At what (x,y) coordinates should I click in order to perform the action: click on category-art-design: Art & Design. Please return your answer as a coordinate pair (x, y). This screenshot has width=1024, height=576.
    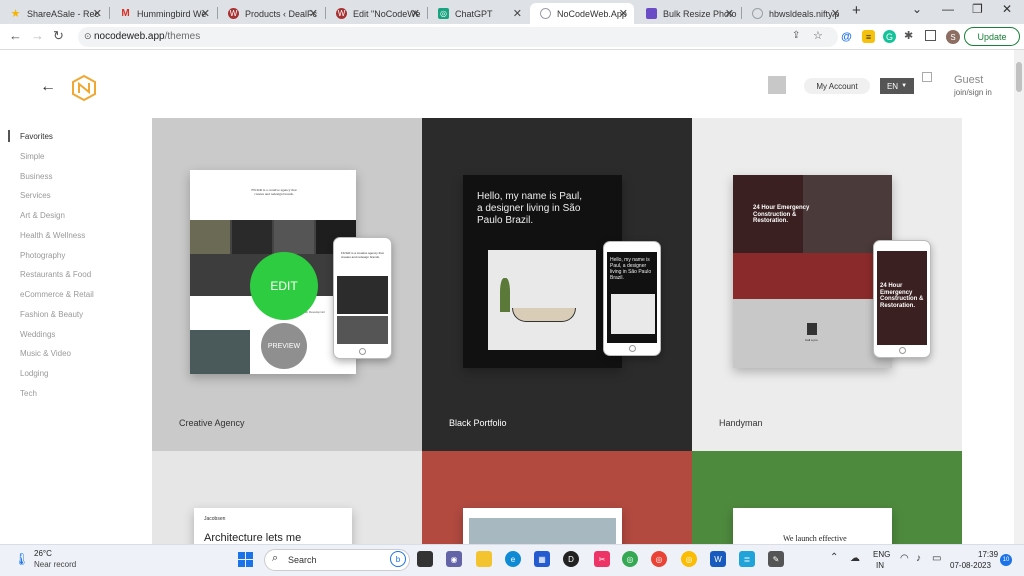
    Looking at the image, I should click on (42, 215).